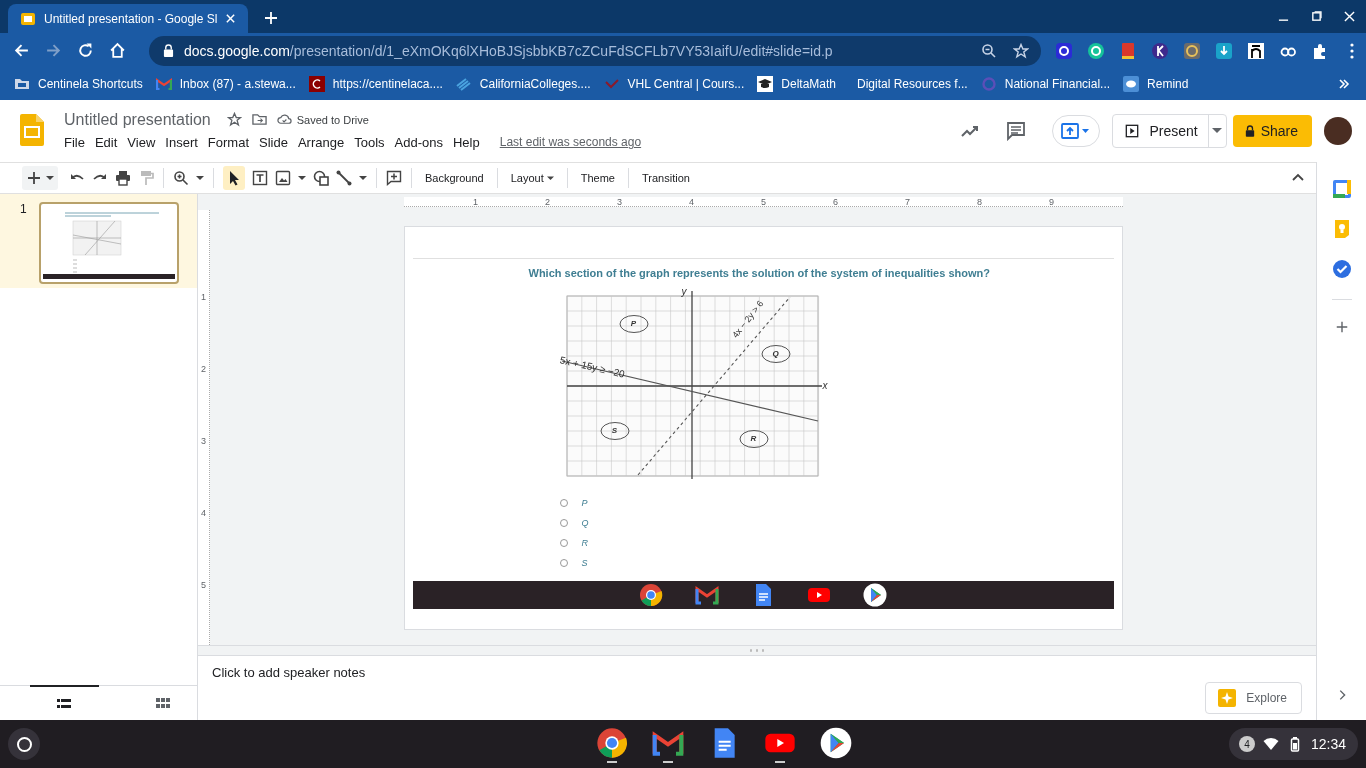  I want to click on toolbar-button: Layout, so click(532, 178).